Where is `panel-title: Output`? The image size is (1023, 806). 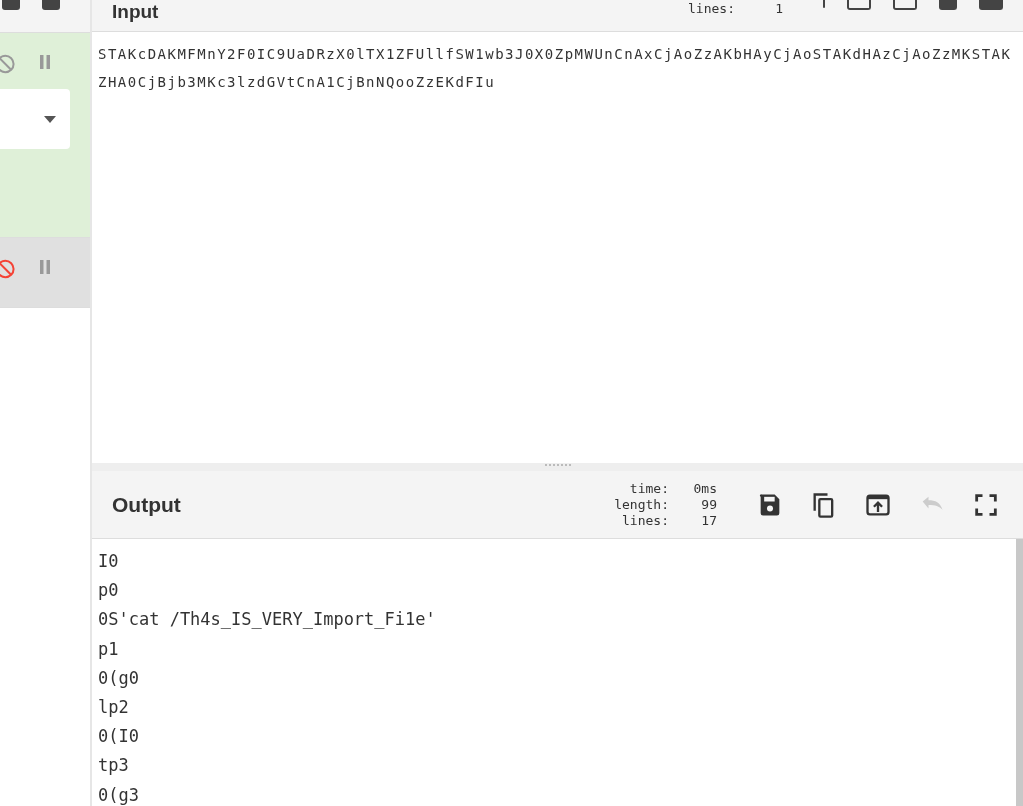 panel-title: Output is located at coordinates (146, 504).